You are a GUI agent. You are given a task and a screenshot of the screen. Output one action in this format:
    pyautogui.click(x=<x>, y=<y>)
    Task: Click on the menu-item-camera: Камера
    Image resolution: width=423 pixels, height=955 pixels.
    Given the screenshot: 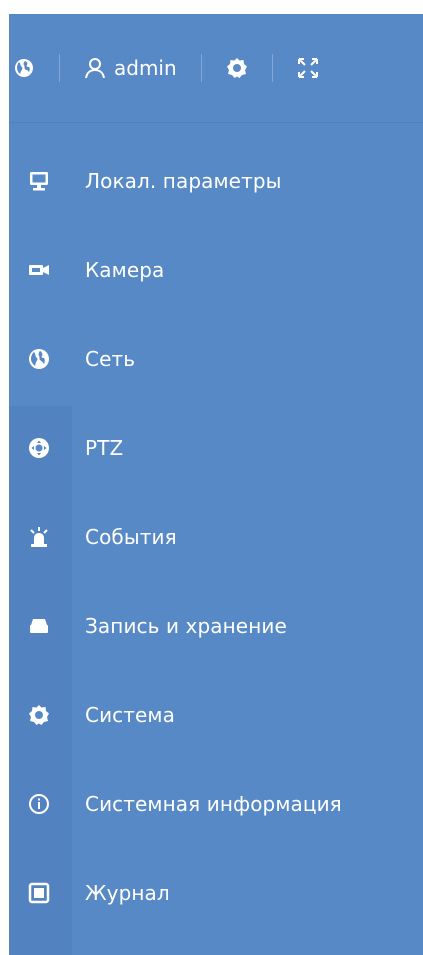 What is the action you would take?
    pyautogui.click(x=216, y=269)
    